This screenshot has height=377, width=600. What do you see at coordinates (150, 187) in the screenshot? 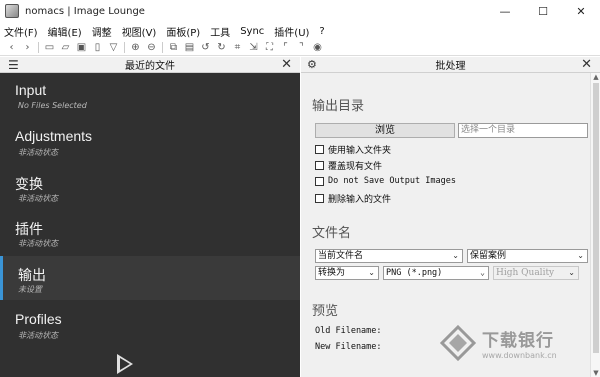
I see `section-transform: 变换 非活动状态` at bounding box center [150, 187].